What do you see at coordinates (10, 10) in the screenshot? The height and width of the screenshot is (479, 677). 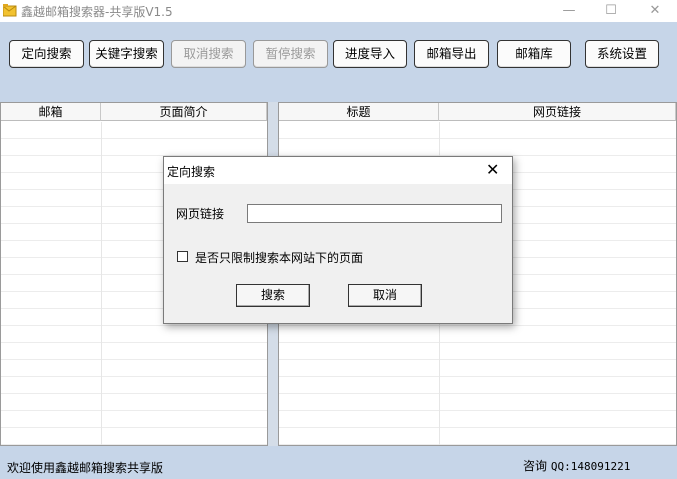 I see `app-icon` at bounding box center [10, 10].